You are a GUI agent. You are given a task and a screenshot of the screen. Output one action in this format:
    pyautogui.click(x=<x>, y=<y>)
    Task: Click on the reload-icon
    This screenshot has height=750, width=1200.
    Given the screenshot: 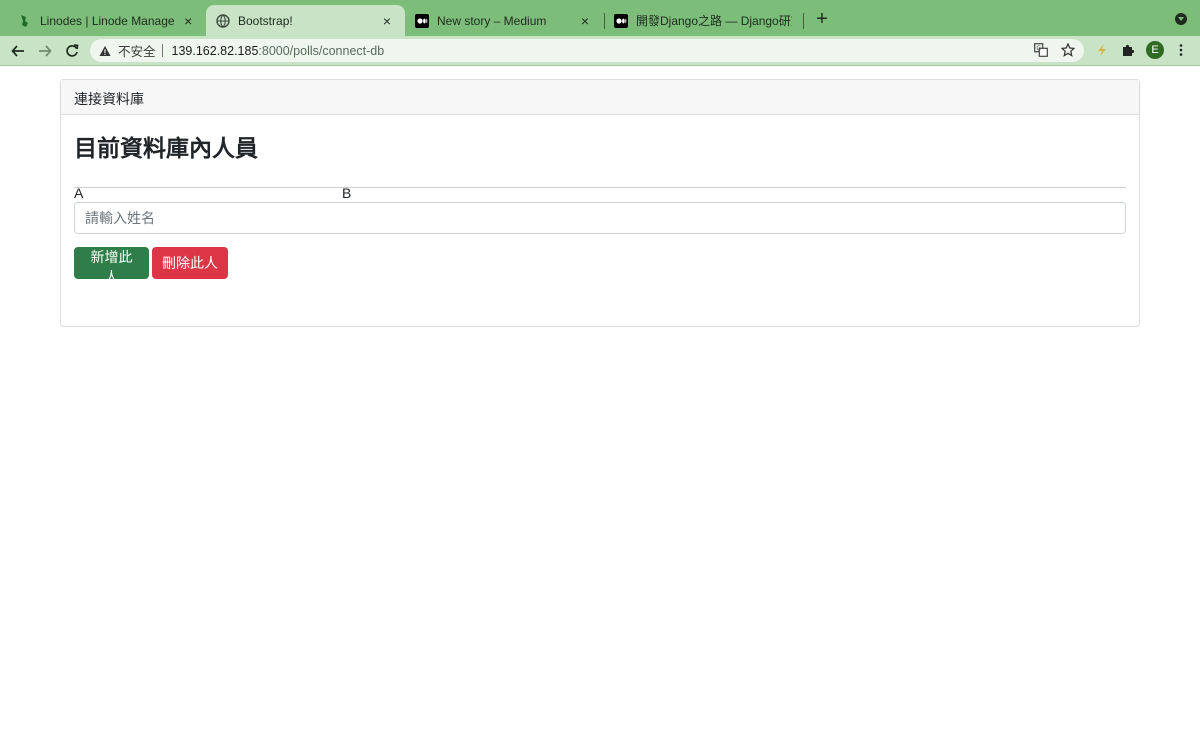 What is the action you would take?
    pyautogui.click(x=72, y=51)
    